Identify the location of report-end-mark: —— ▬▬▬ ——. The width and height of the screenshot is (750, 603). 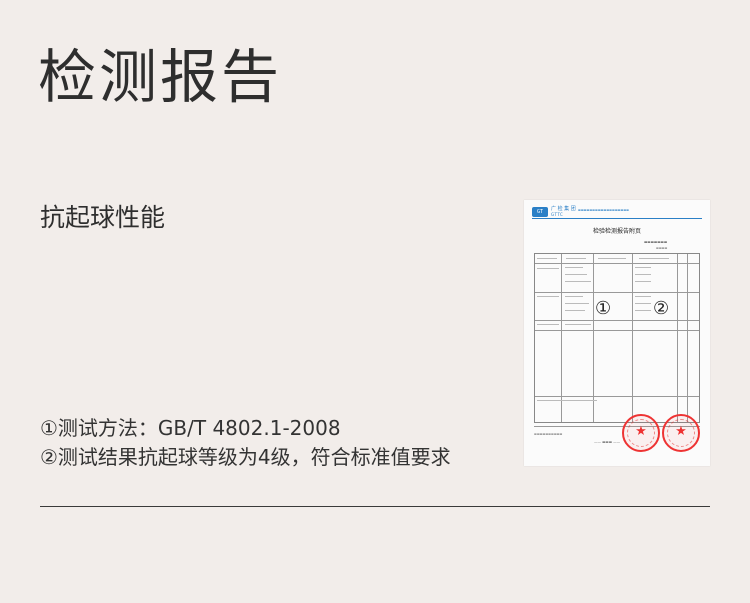
(607, 442).